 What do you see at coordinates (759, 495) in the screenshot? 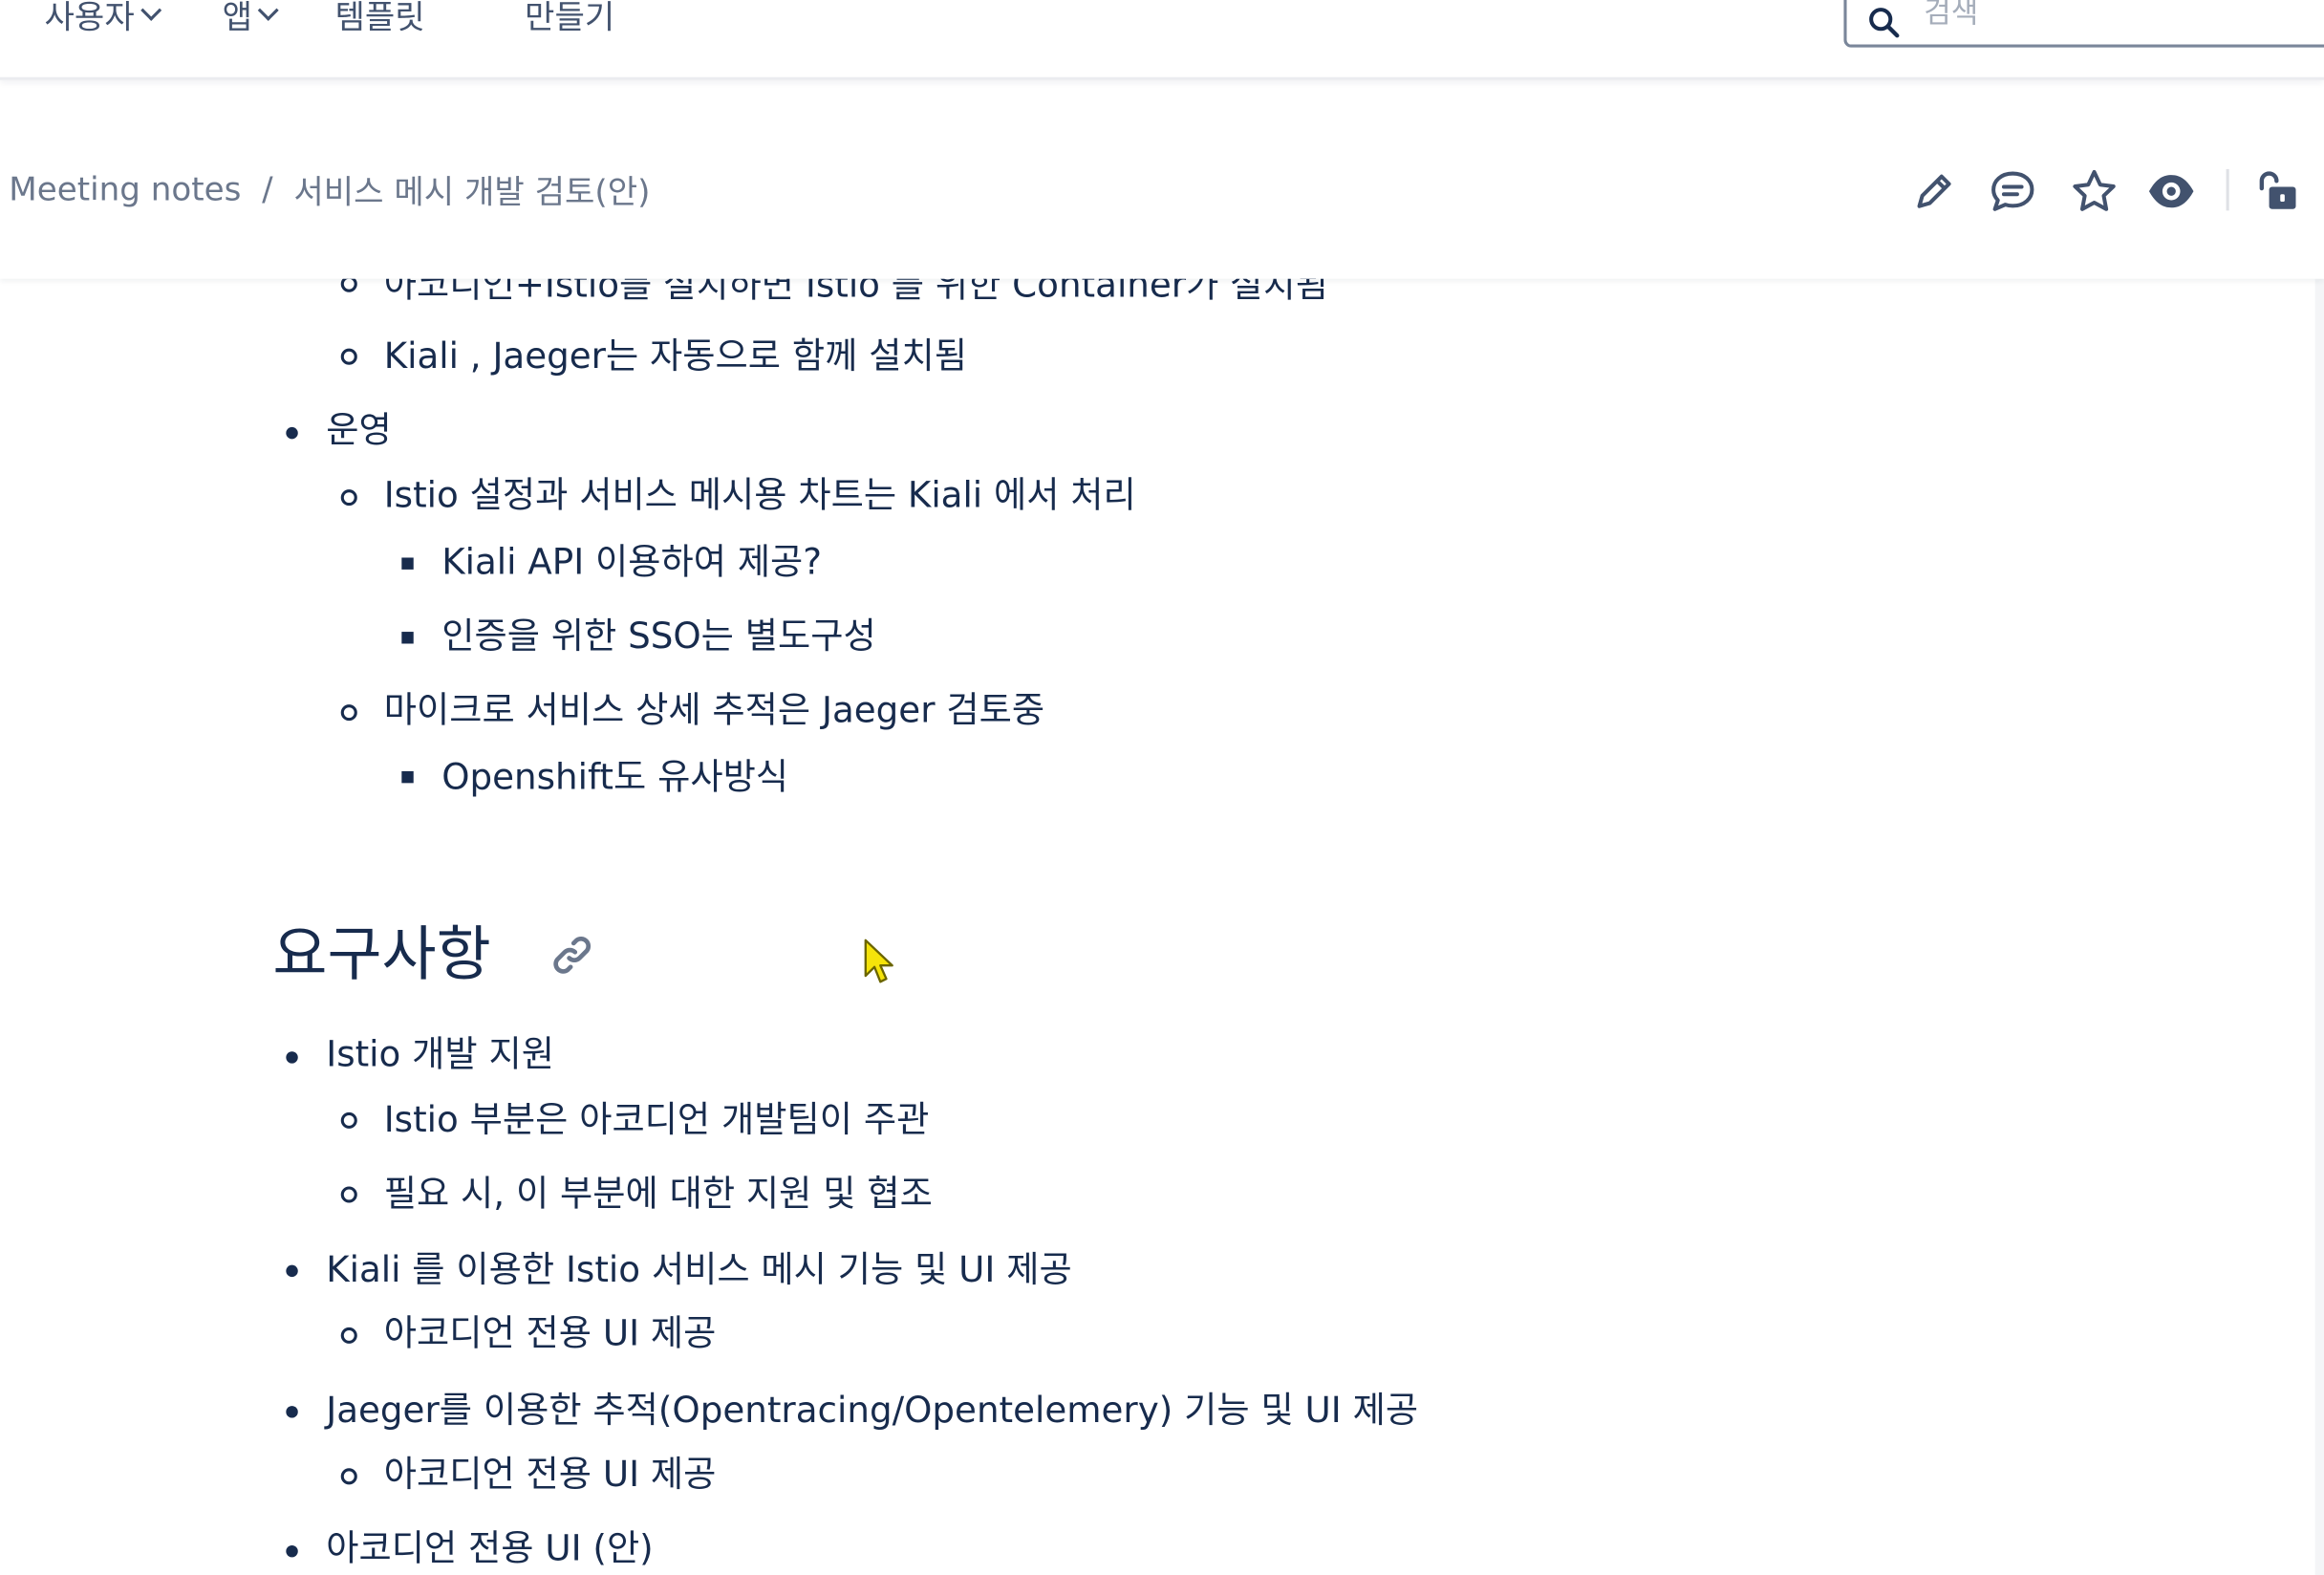
I see `list-item: Istio 설정과 서비스 메시용 차트는 Kiali 에서 처리` at bounding box center [759, 495].